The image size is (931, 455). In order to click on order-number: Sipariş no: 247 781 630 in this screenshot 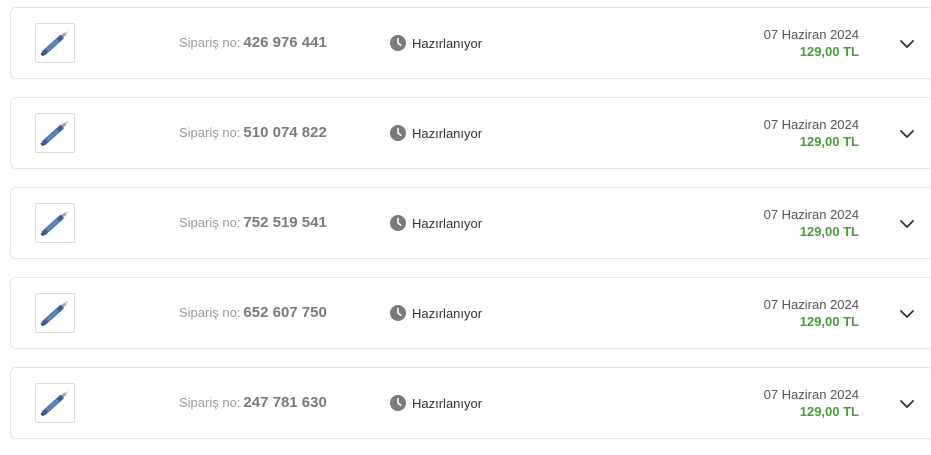, I will do `click(253, 403)`.